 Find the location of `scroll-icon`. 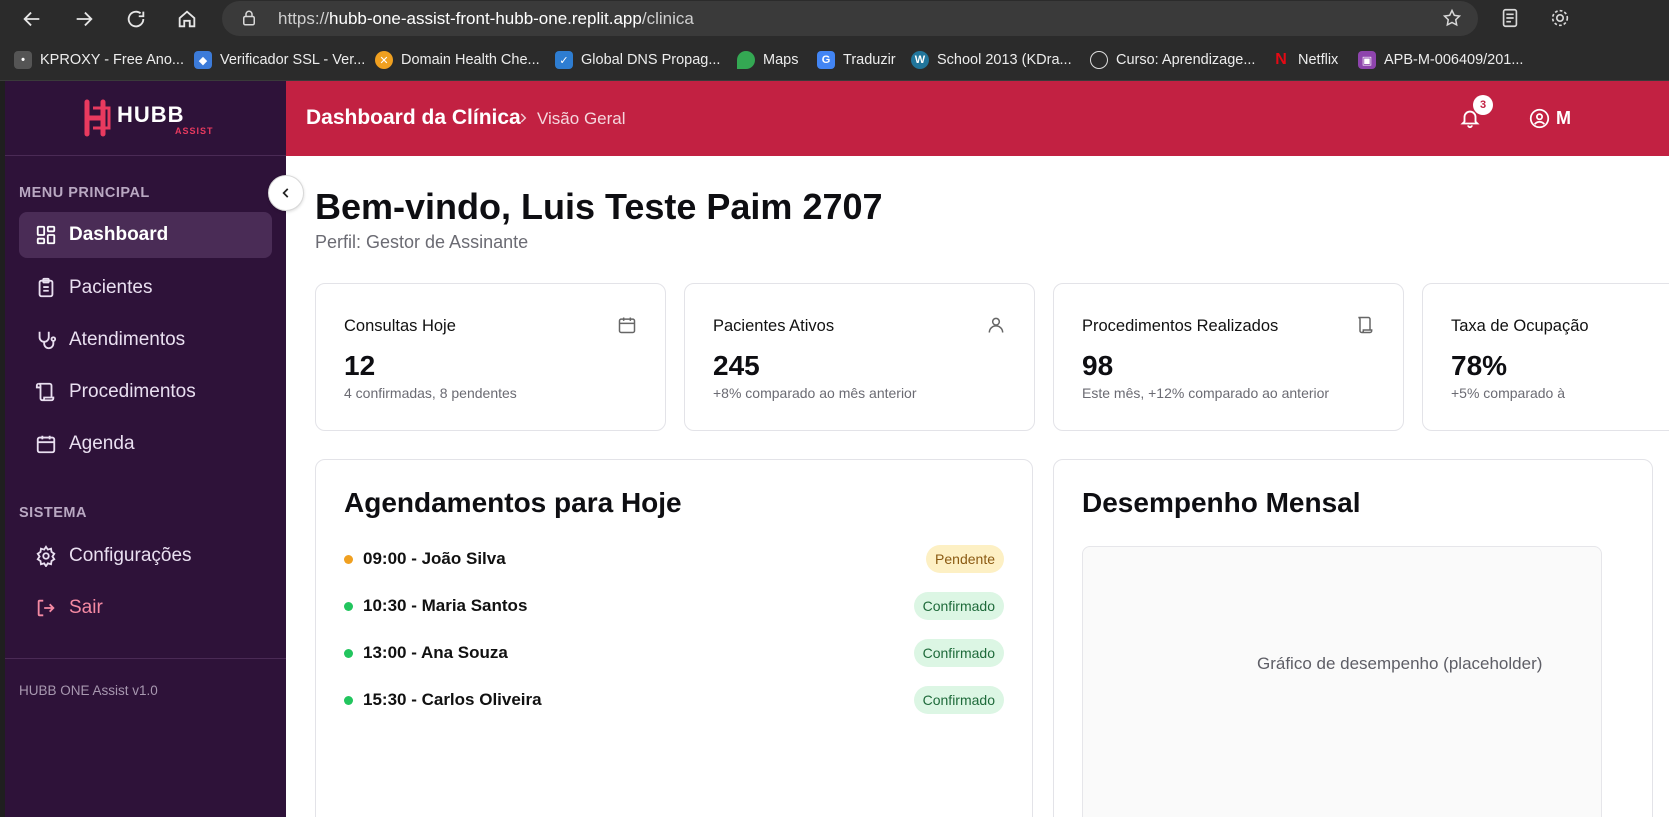

scroll-icon is located at coordinates (45, 392).